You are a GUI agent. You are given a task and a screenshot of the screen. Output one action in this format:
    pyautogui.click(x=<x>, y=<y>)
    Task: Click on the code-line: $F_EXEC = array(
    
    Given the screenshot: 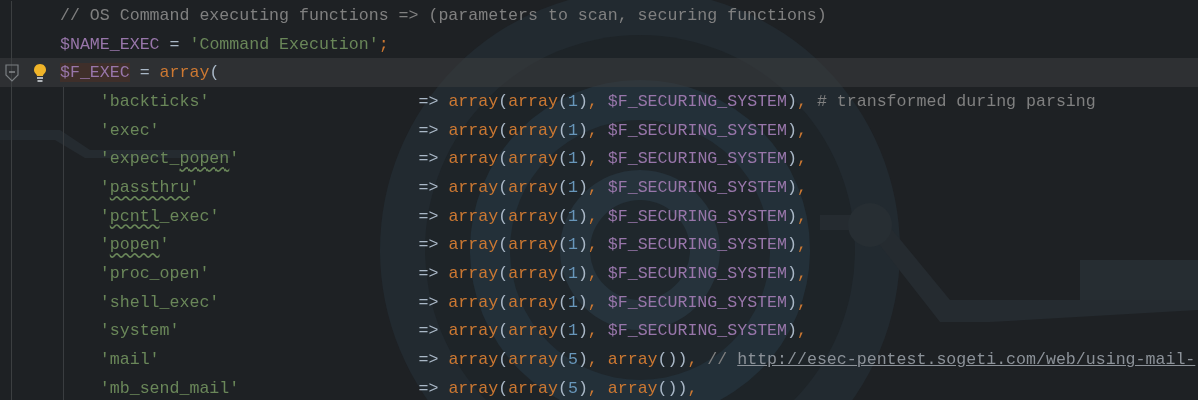 What is the action you would take?
    pyautogui.click(x=140, y=73)
    